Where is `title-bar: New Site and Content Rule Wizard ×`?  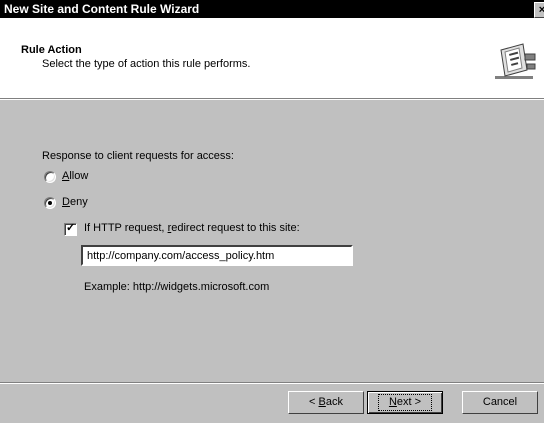
title-bar: New Site and Content Rule Wizard × is located at coordinates (272, 9).